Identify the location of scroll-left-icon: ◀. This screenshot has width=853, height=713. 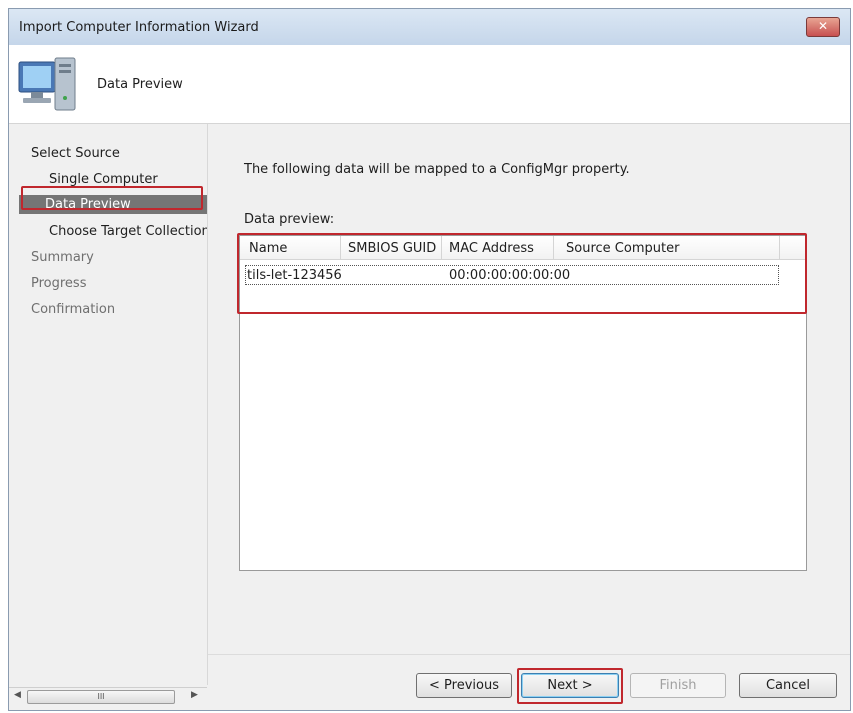
(17, 695).